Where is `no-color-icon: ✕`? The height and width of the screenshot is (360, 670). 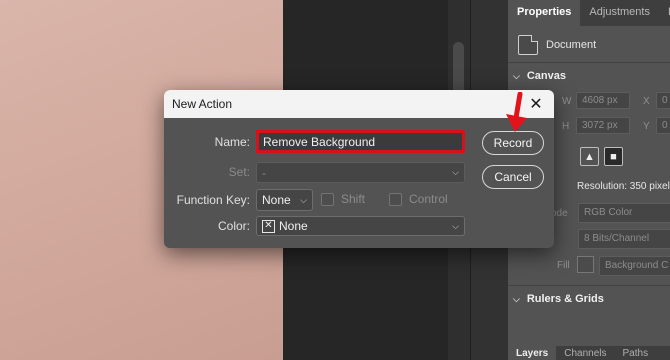 no-color-icon: ✕ is located at coordinates (268, 226).